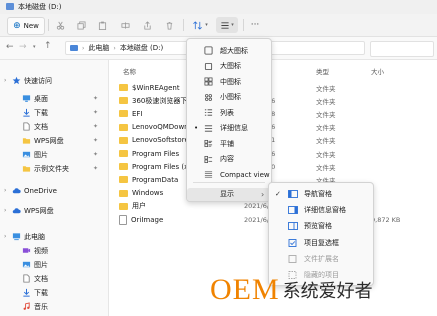 This screenshot has height=316, width=437. I want to click on view-menu-item: 显示 ›, so click(229, 194).